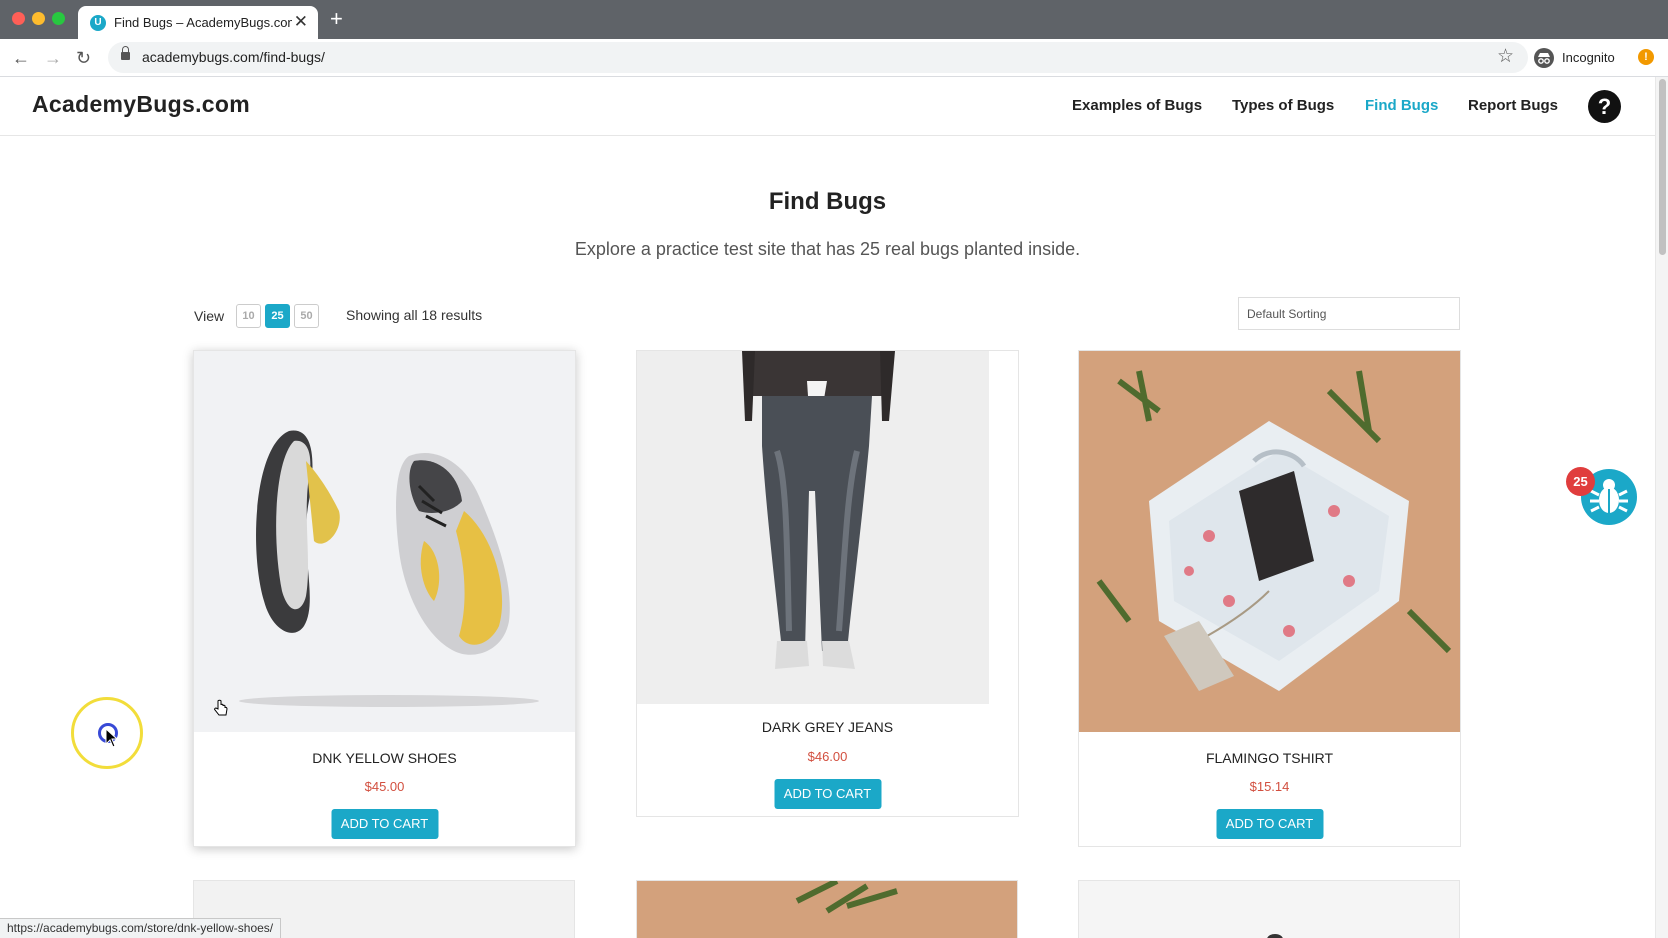 This screenshot has width=1668, height=938. Describe the element at coordinates (306, 316) in the screenshot. I see `view-50-button: 50` at that location.